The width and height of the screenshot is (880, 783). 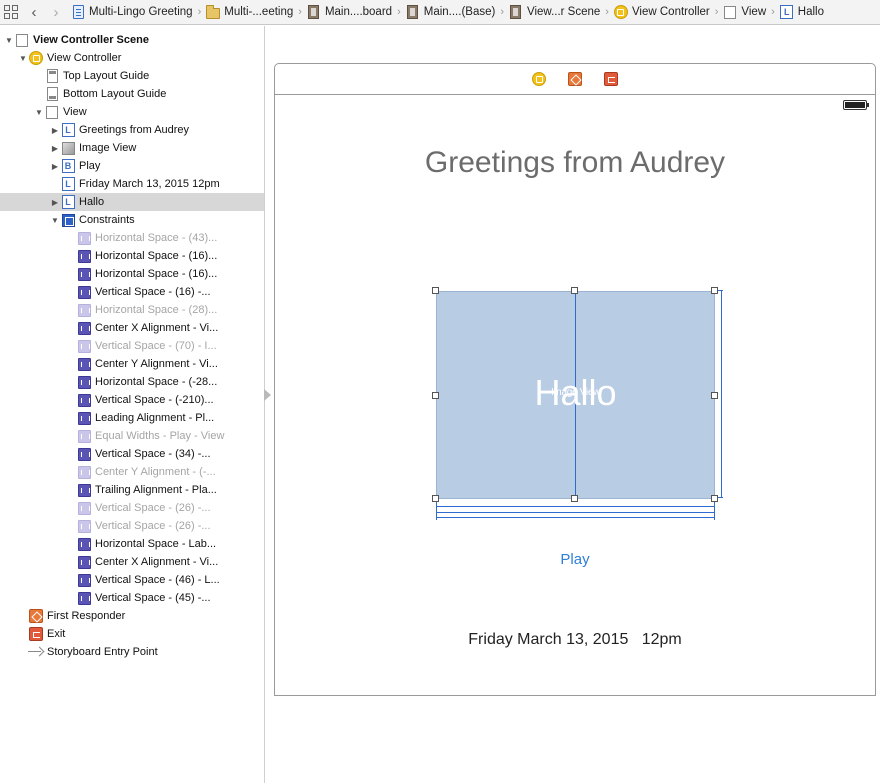 I want to click on outline-row: Top Layout Guide, so click(x=132, y=76).